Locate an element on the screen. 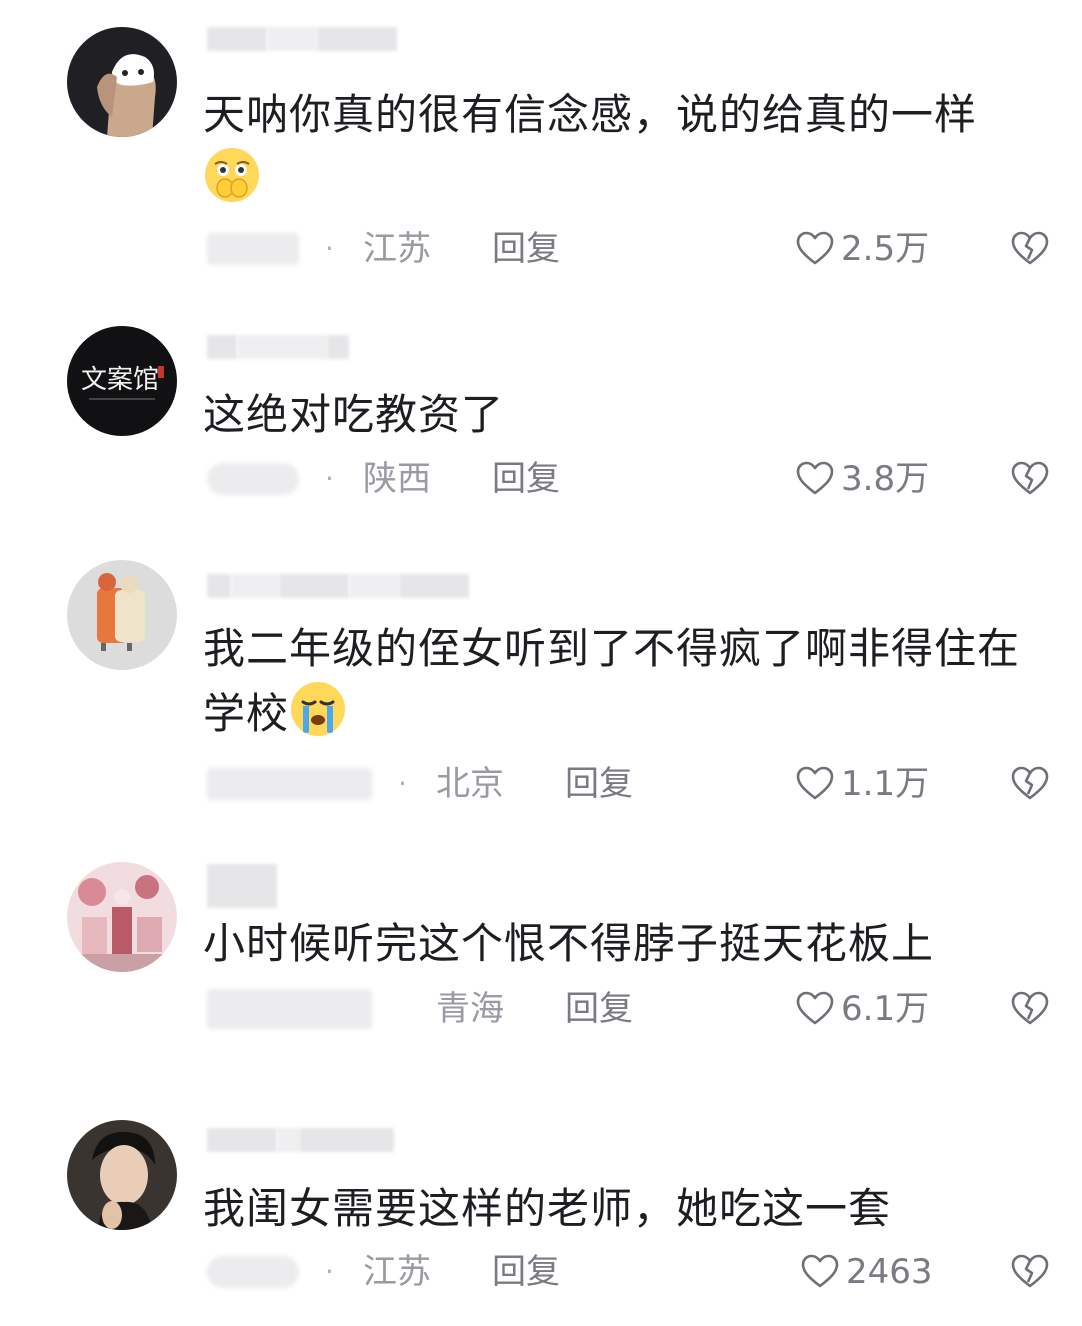 Image resolution: width=1082 pixels, height=1326 pixels. cat-avatar-image is located at coordinates (122, 82).